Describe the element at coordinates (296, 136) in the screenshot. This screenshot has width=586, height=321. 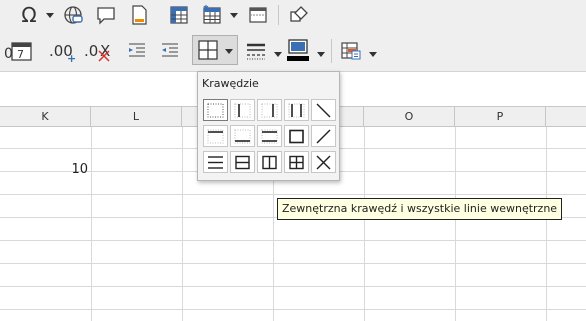
I see `border-preset-outer` at that location.